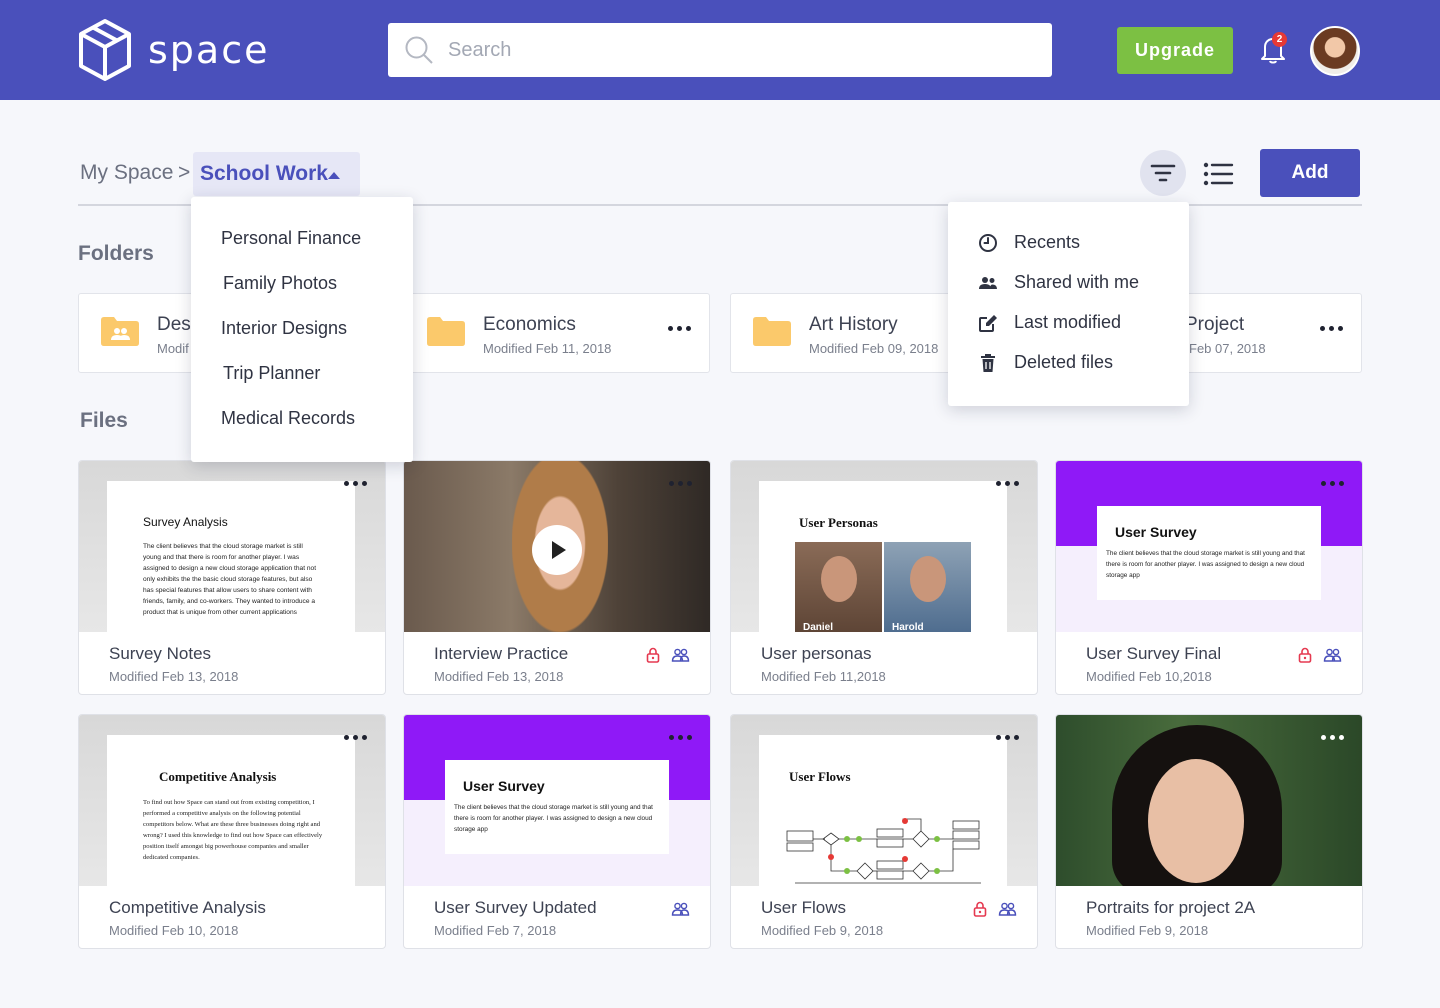 The height and width of the screenshot is (1008, 1440). What do you see at coordinates (126, 173) in the screenshot?
I see `breadcrumb-root: My Space` at bounding box center [126, 173].